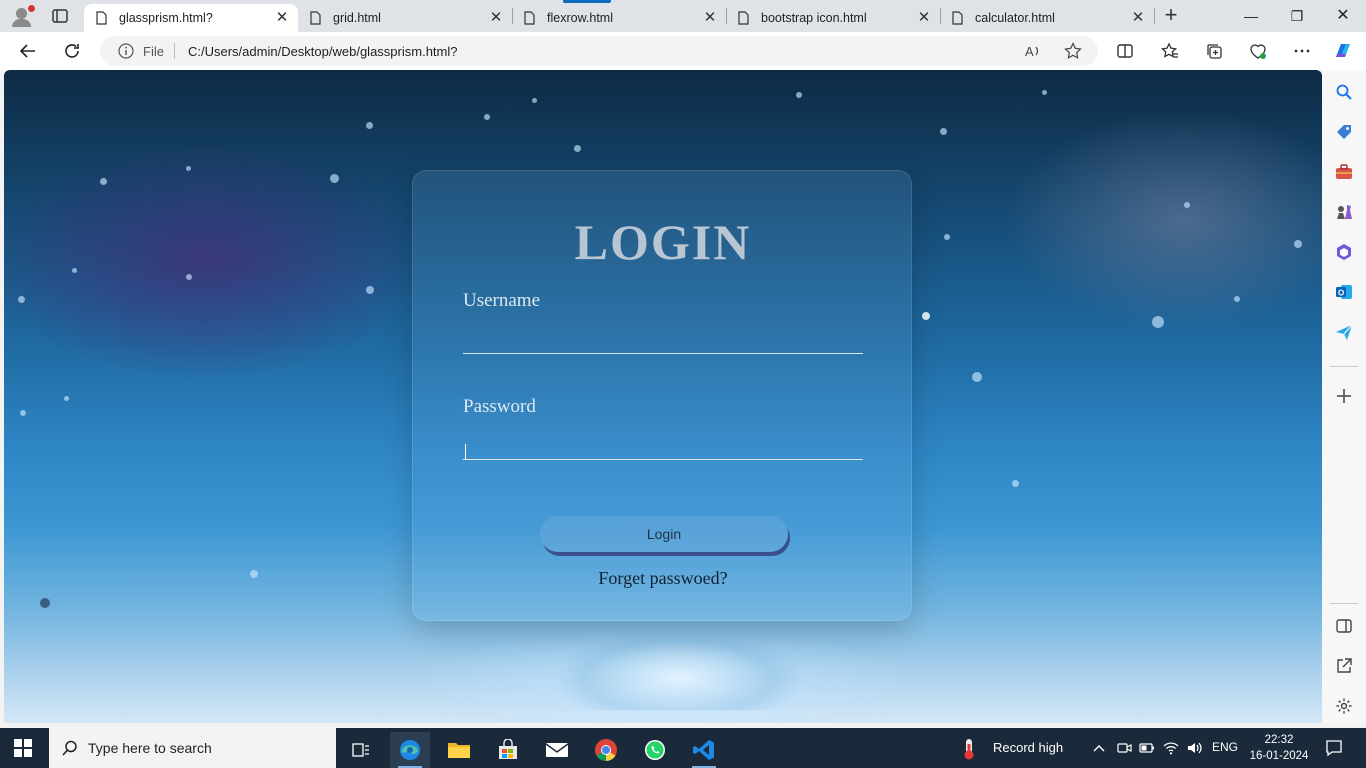  Describe the element at coordinates (502, 300) in the screenshot. I see `username-label: Username` at that location.